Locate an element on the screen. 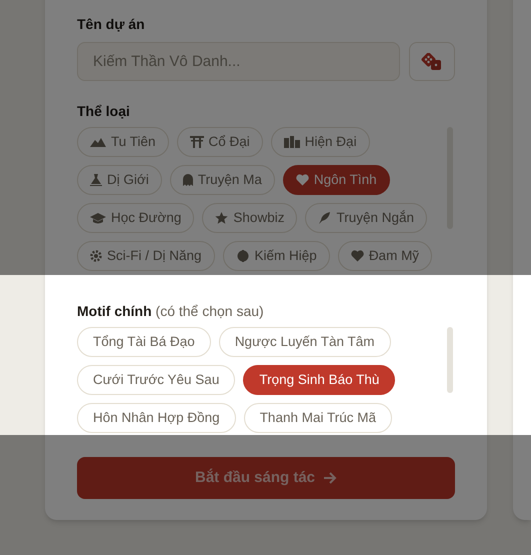 The width and height of the screenshot is (531, 555). tag-chip: Tu Tiên is located at coordinates (123, 142).